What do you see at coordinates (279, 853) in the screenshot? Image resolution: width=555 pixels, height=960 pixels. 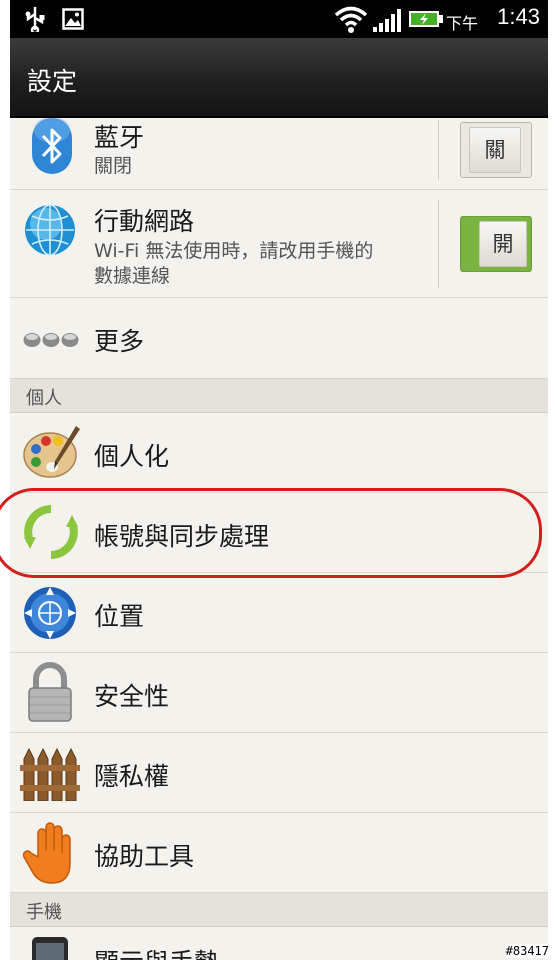 I see `settings-item-accessibility: 協助工具` at bounding box center [279, 853].